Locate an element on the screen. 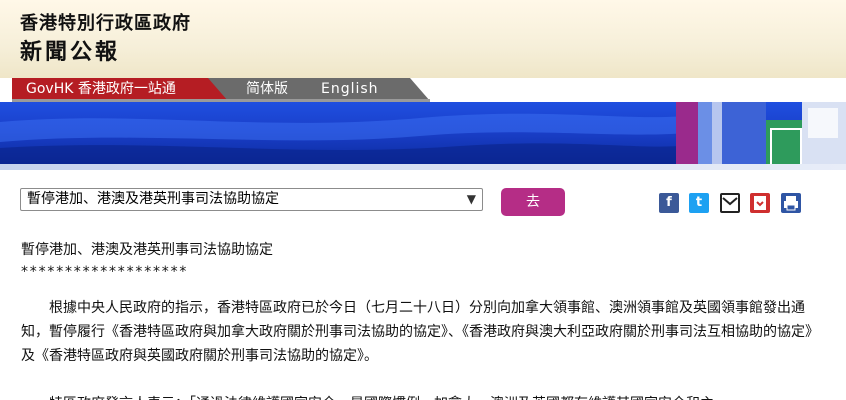 This screenshot has width=846, height=400. bookmark-icon is located at coordinates (760, 203).